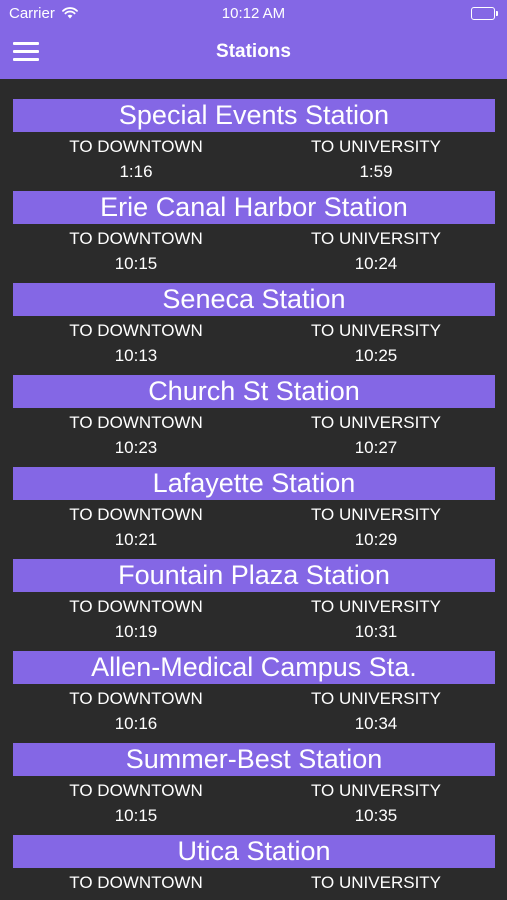 The width and height of the screenshot is (507, 900). Describe the element at coordinates (254, 391) in the screenshot. I see `station-name: Church St Station` at that location.